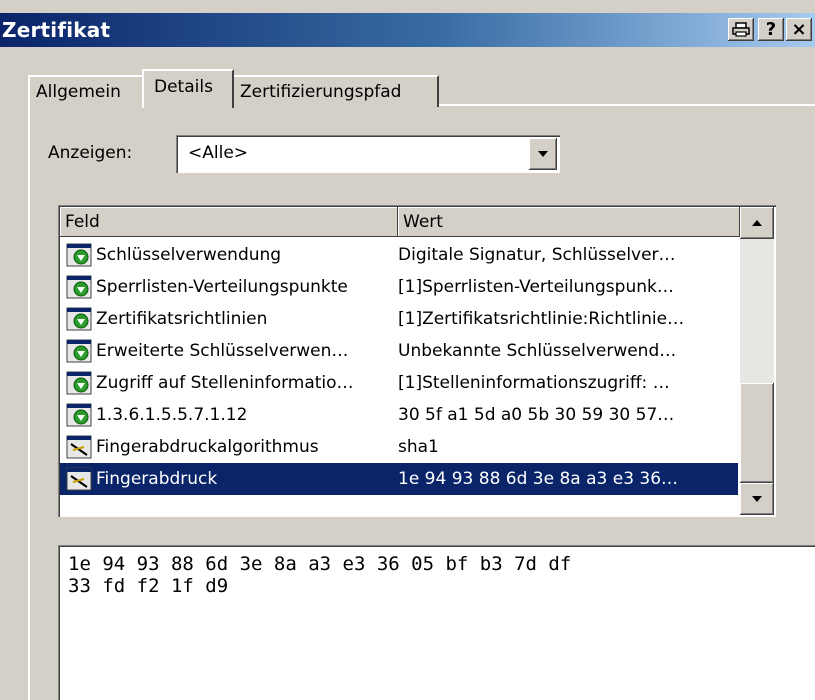  What do you see at coordinates (368, 154) in the screenshot?
I see `show-dropdown: <Alle>` at bounding box center [368, 154].